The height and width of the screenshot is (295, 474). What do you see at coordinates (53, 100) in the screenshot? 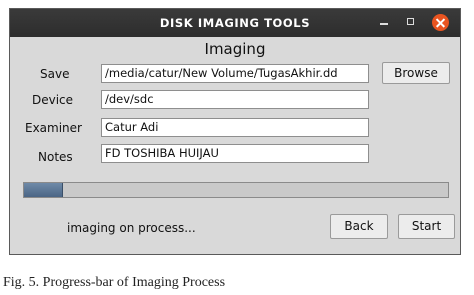
I see `device-label: Device` at bounding box center [53, 100].